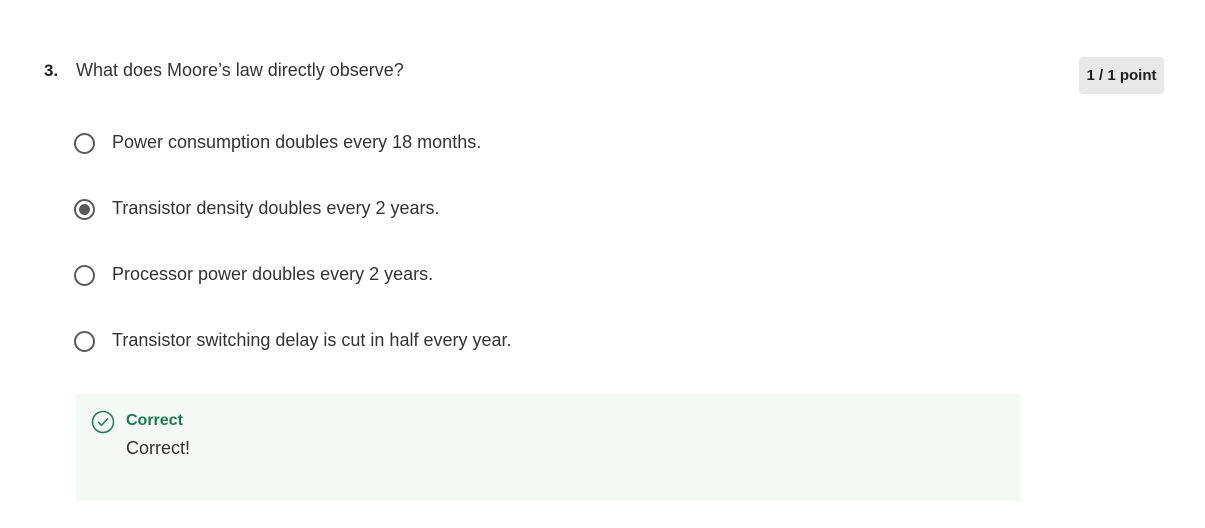 The width and height of the screenshot is (1205, 528). Describe the element at coordinates (424, 289) in the screenshot. I see `answer-option: Processor power doubles every 2 years.` at that location.